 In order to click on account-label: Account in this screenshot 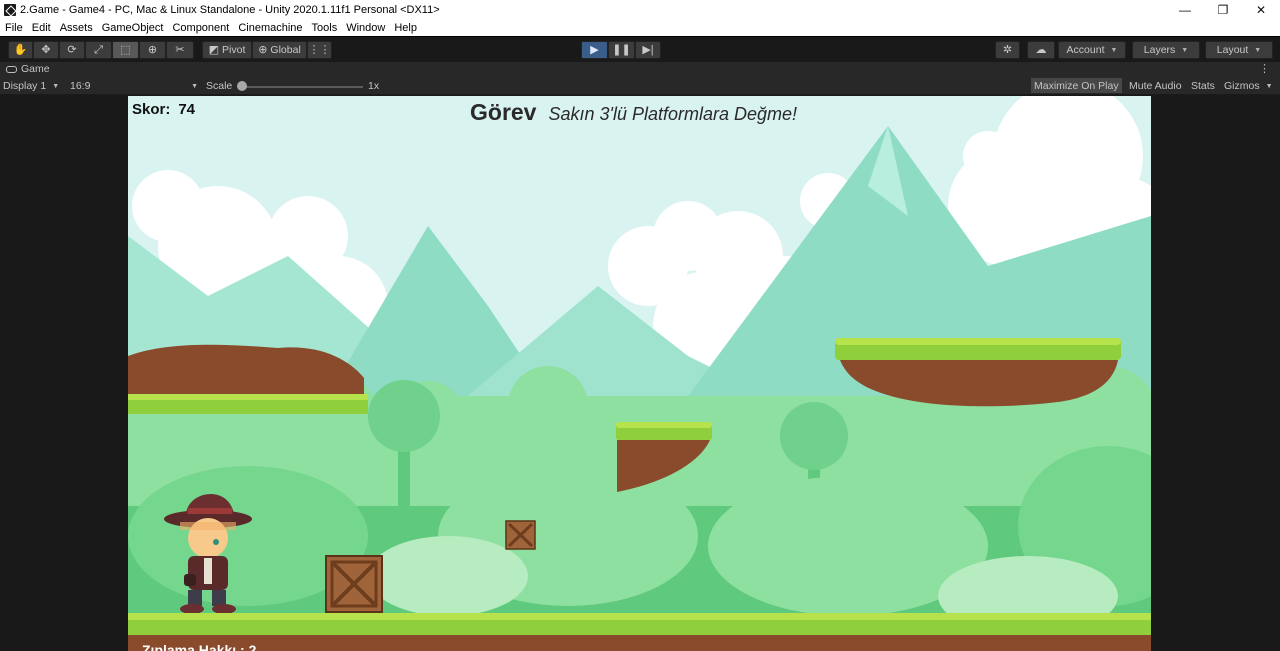, I will do `click(1085, 50)`.